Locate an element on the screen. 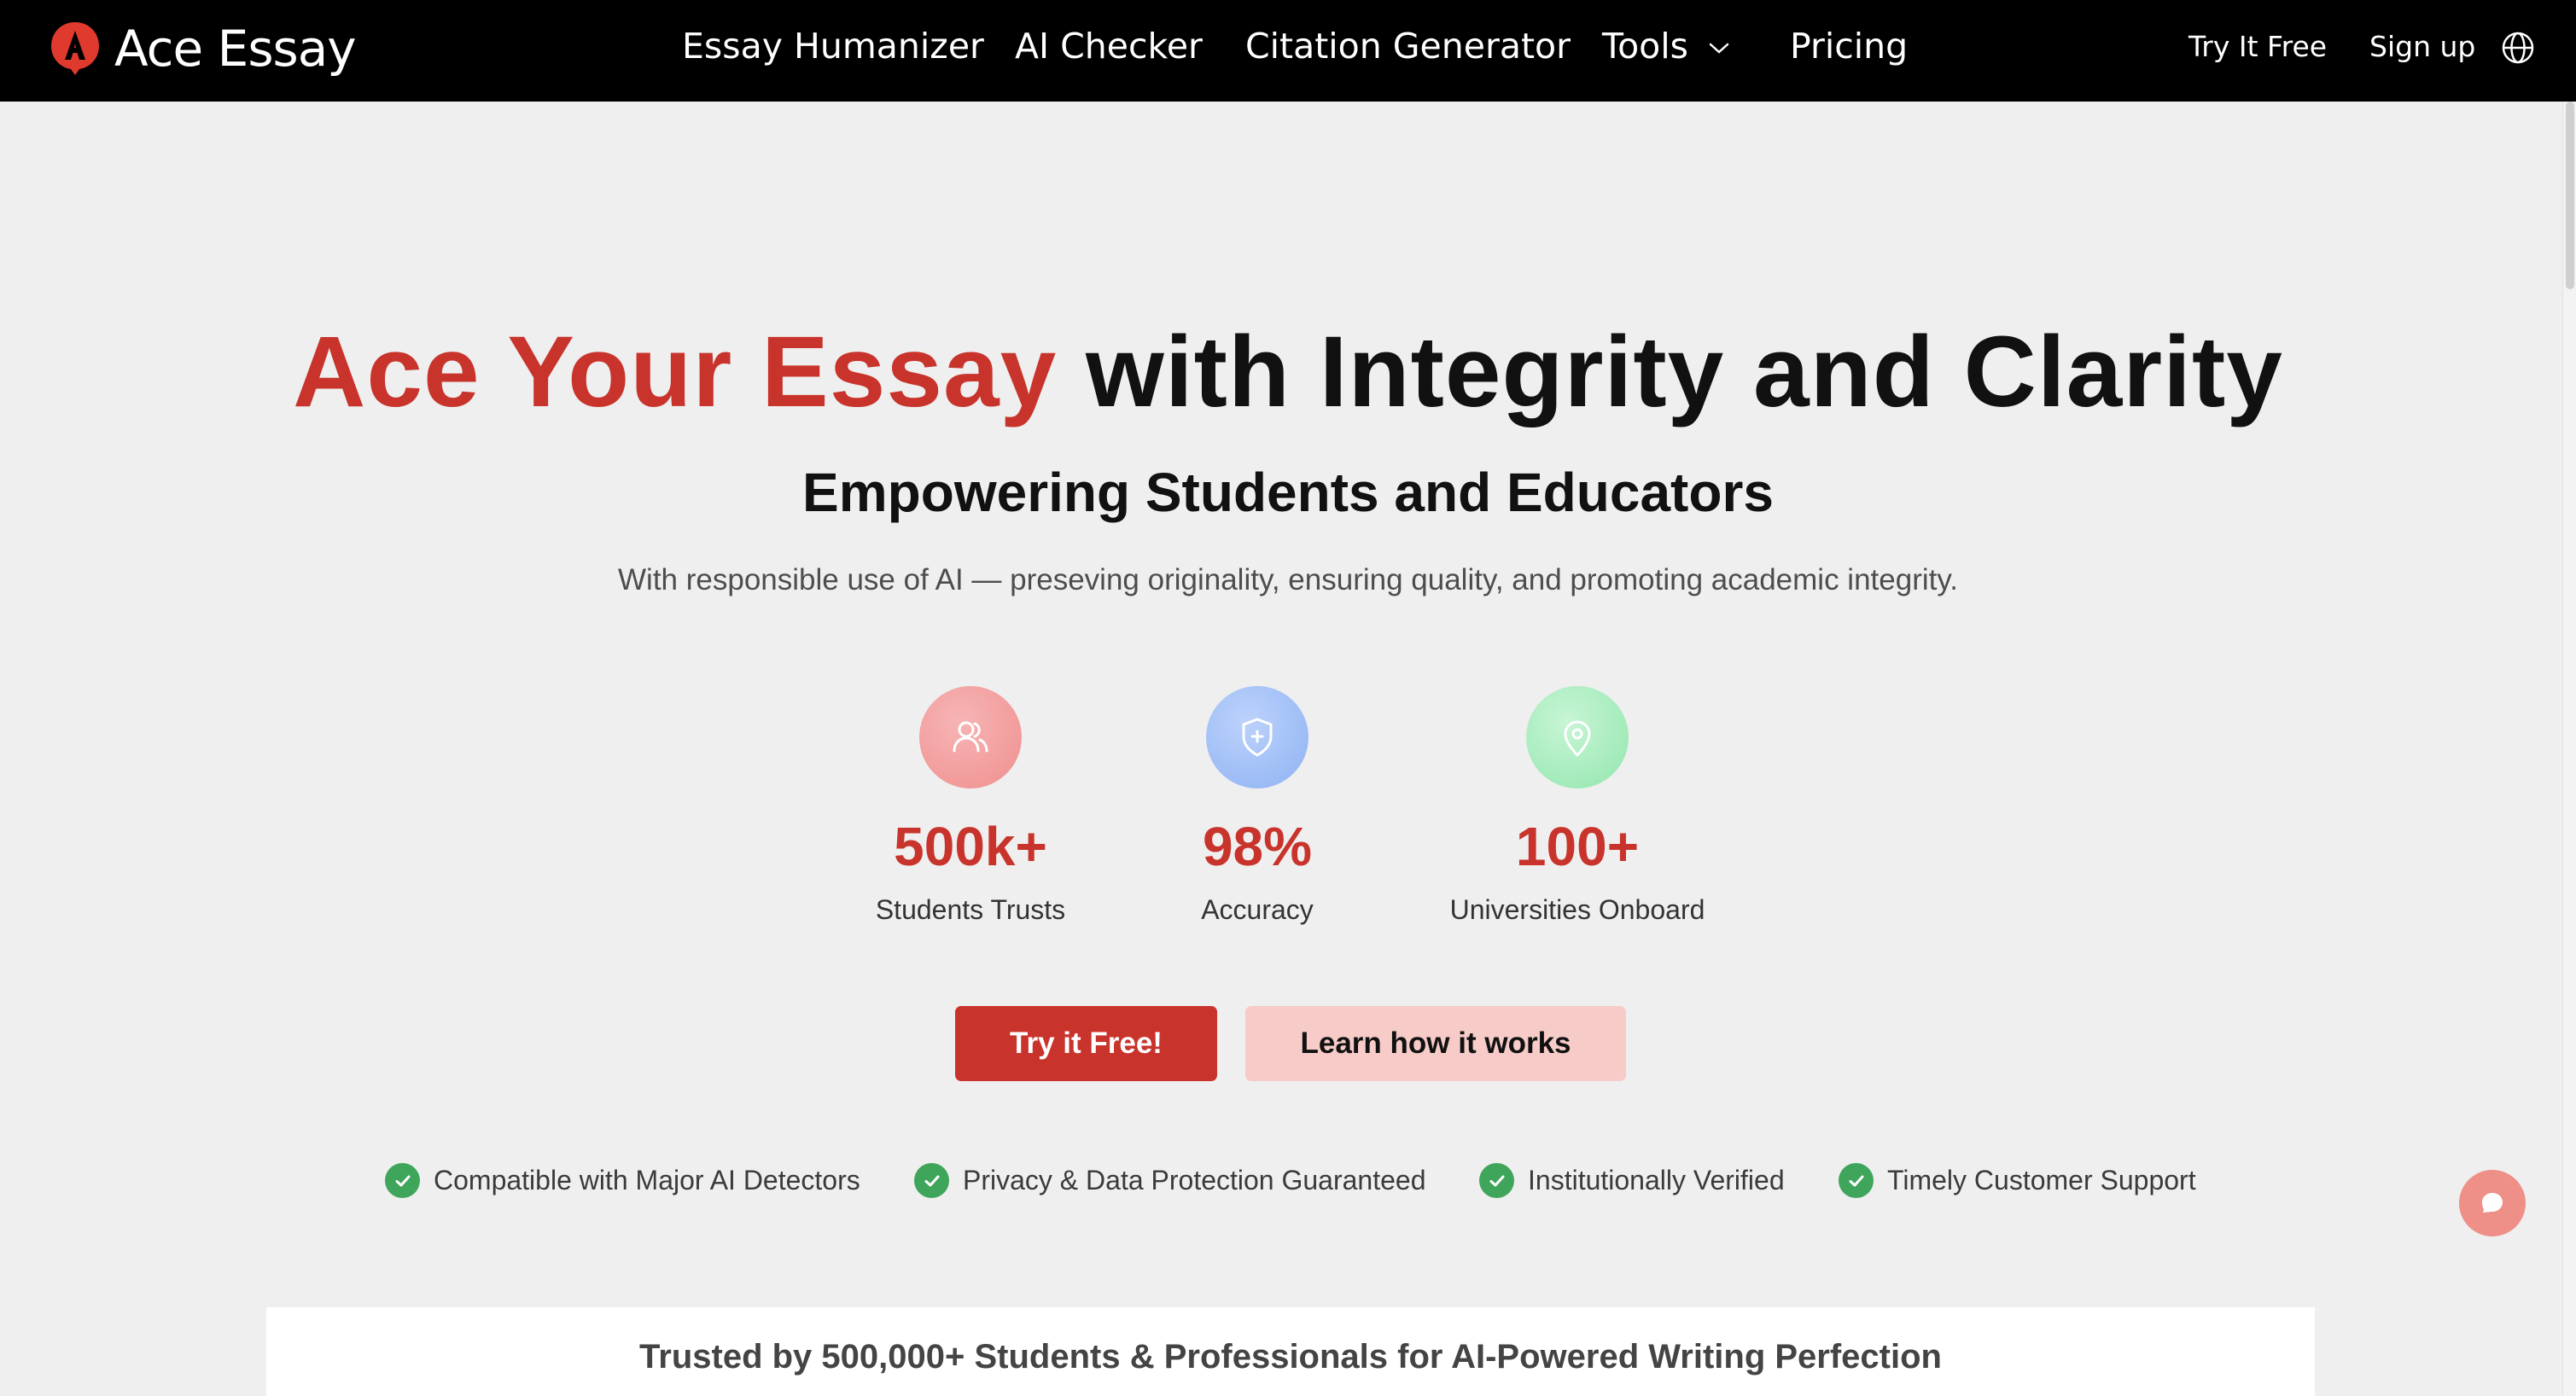 This screenshot has width=2576, height=1396. location-pin-icon is located at coordinates (1577, 737).